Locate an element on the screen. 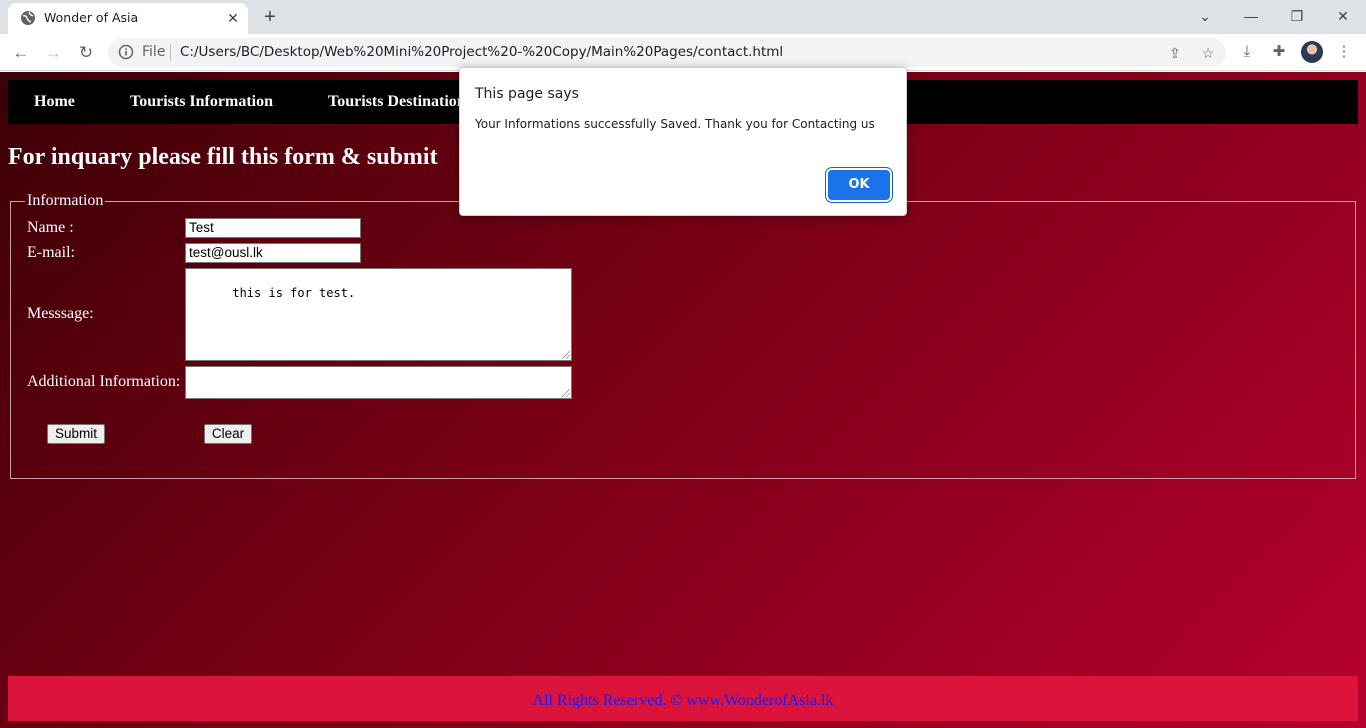  submit-button: Submit is located at coordinates (76, 434).